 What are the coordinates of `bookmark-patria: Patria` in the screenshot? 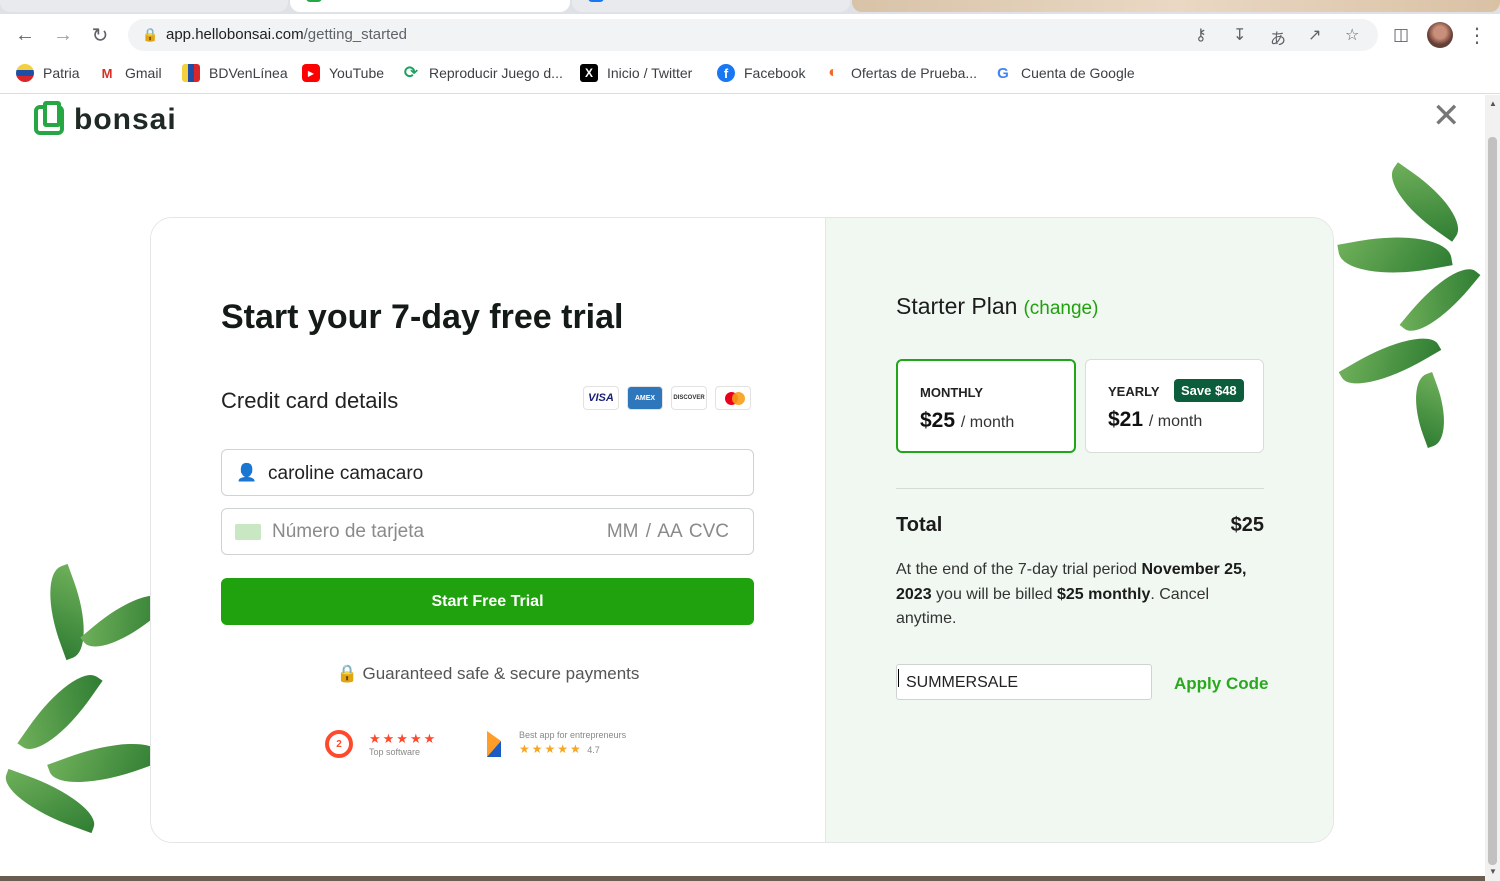 It's located at (48, 73).